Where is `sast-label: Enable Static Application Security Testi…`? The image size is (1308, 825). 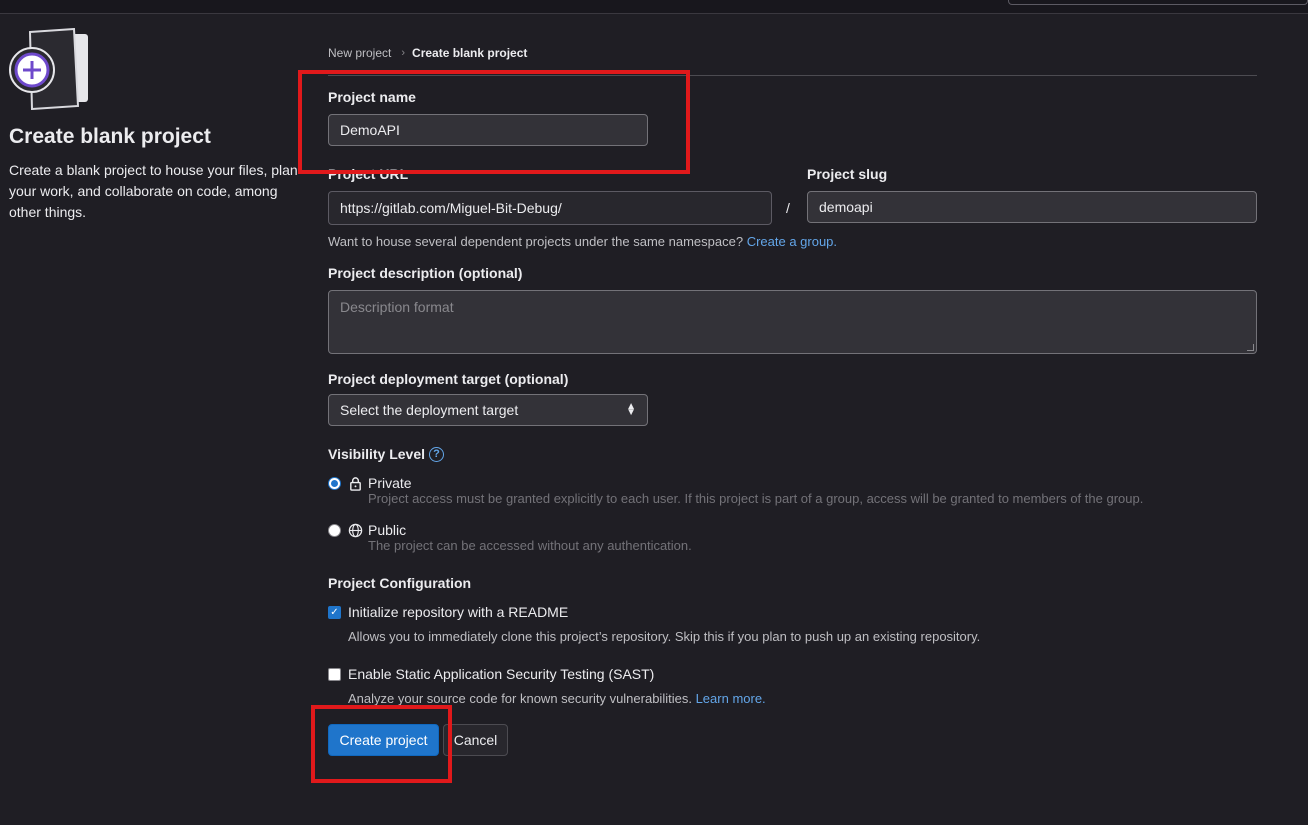 sast-label: Enable Static Application Security Testi… is located at coordinates (501, 674).